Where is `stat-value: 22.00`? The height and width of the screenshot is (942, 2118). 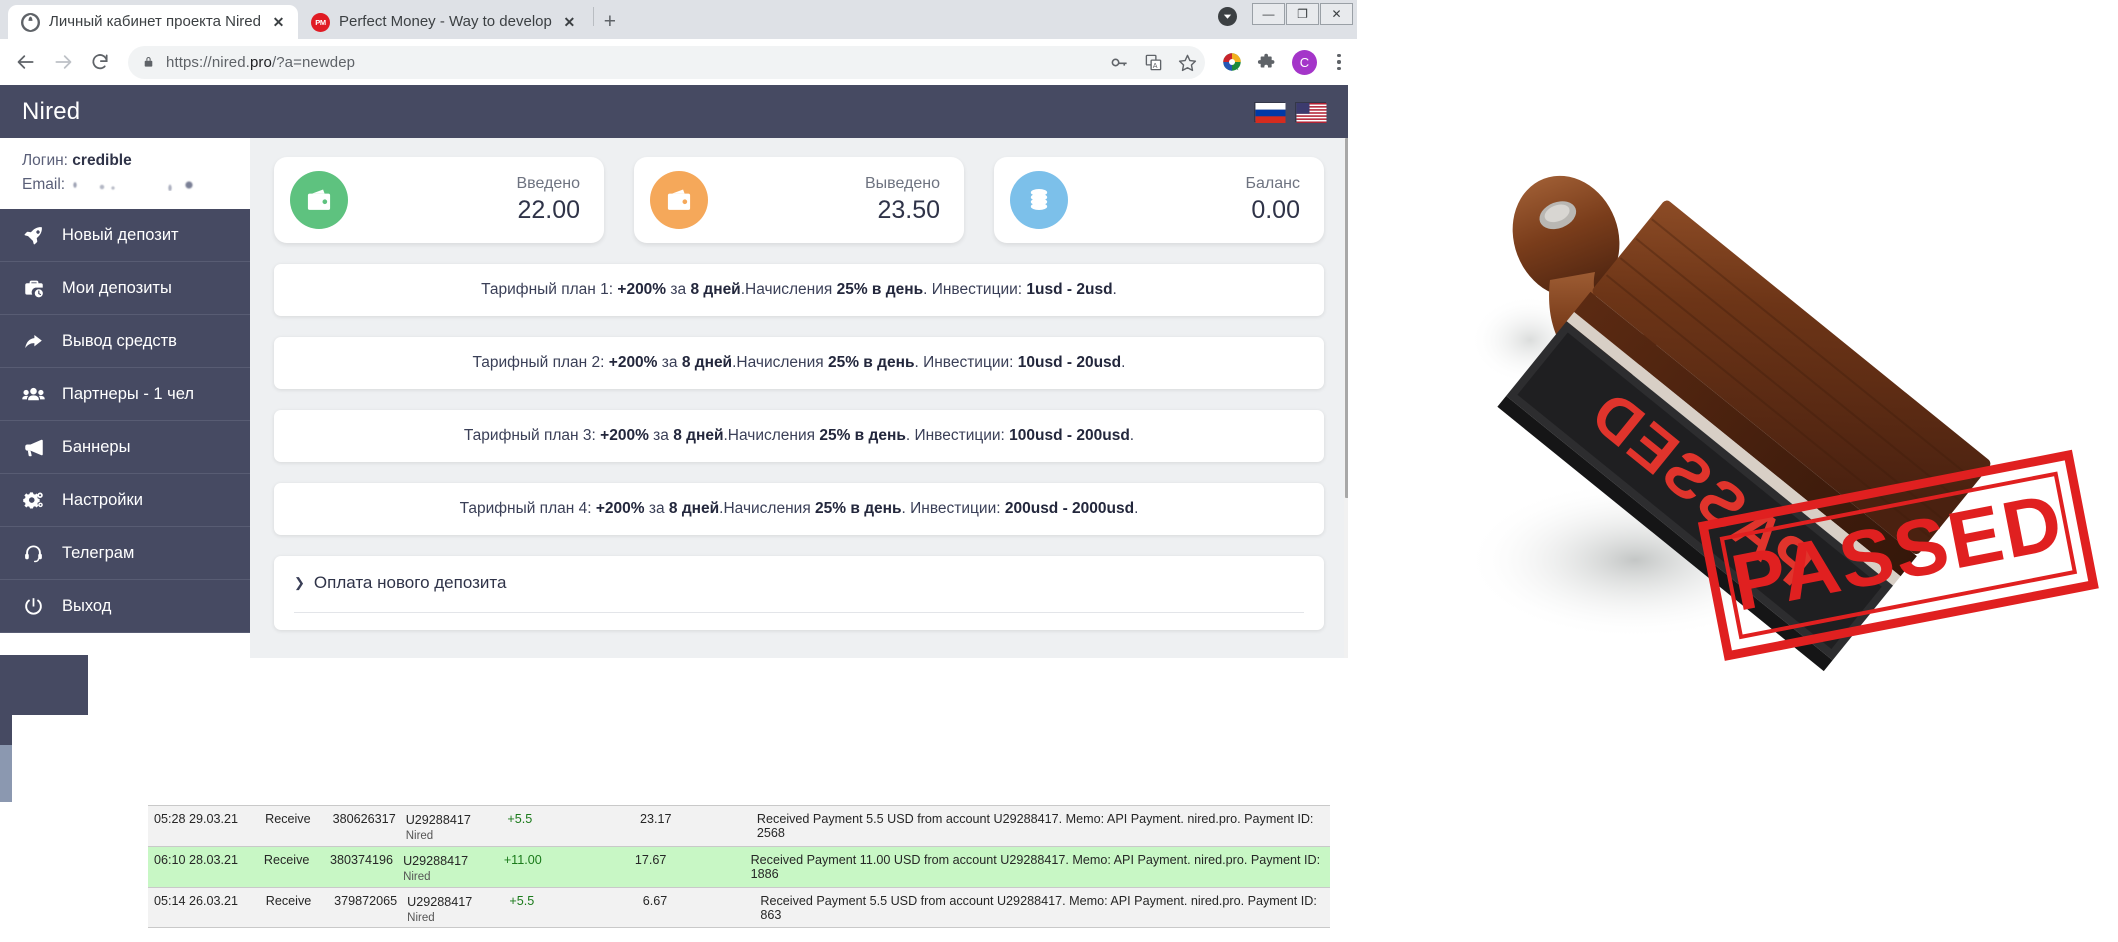
stat-value: 22.00 is located at coordinates (548, 209).